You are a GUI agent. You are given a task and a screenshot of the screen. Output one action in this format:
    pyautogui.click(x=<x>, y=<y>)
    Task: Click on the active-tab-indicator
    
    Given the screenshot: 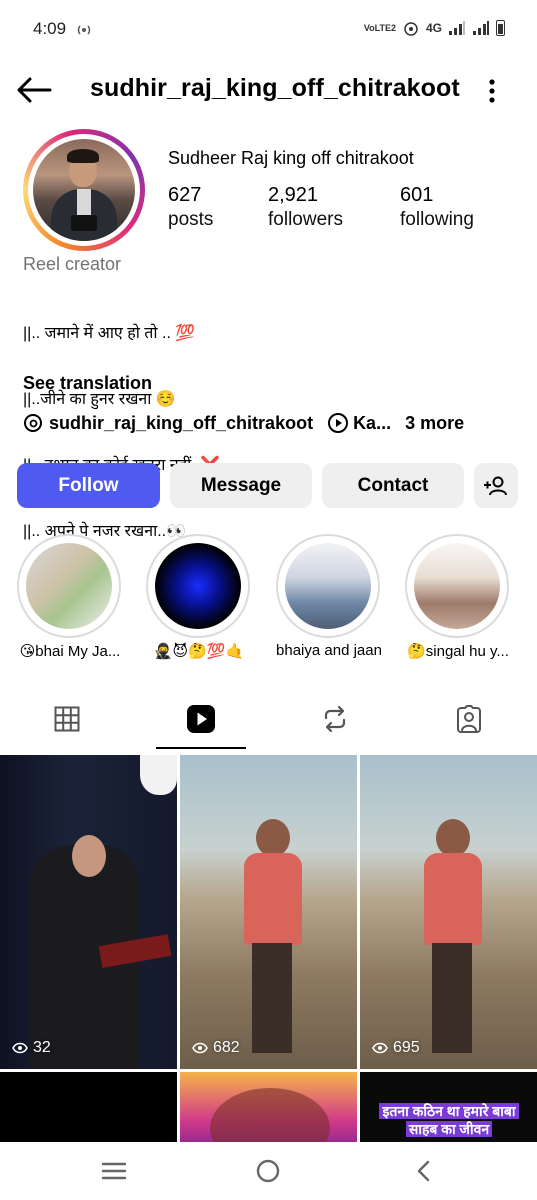 What is the action you would take?
    pyautogui.click(x=201, y=748)
    